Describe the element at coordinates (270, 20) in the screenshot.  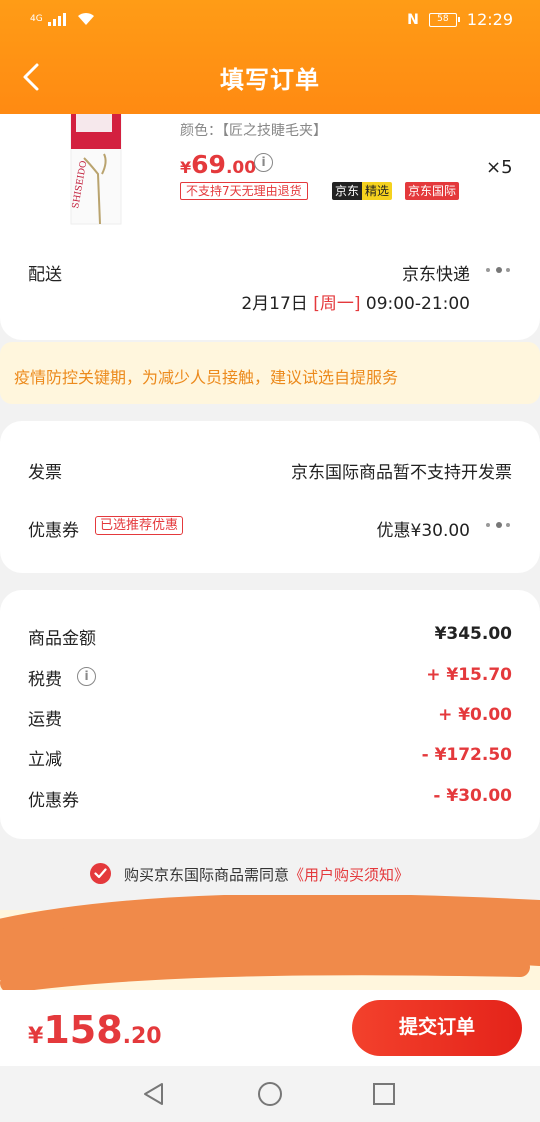
I see `status-bar: 4G N 58 12:29` at that location.